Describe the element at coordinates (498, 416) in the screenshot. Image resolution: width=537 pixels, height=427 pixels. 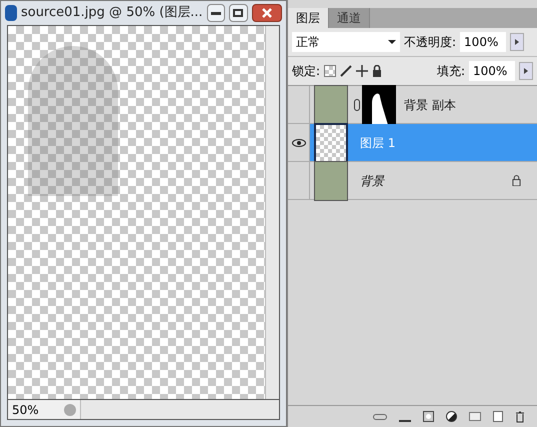
I see `new-layer-icon` at that location.